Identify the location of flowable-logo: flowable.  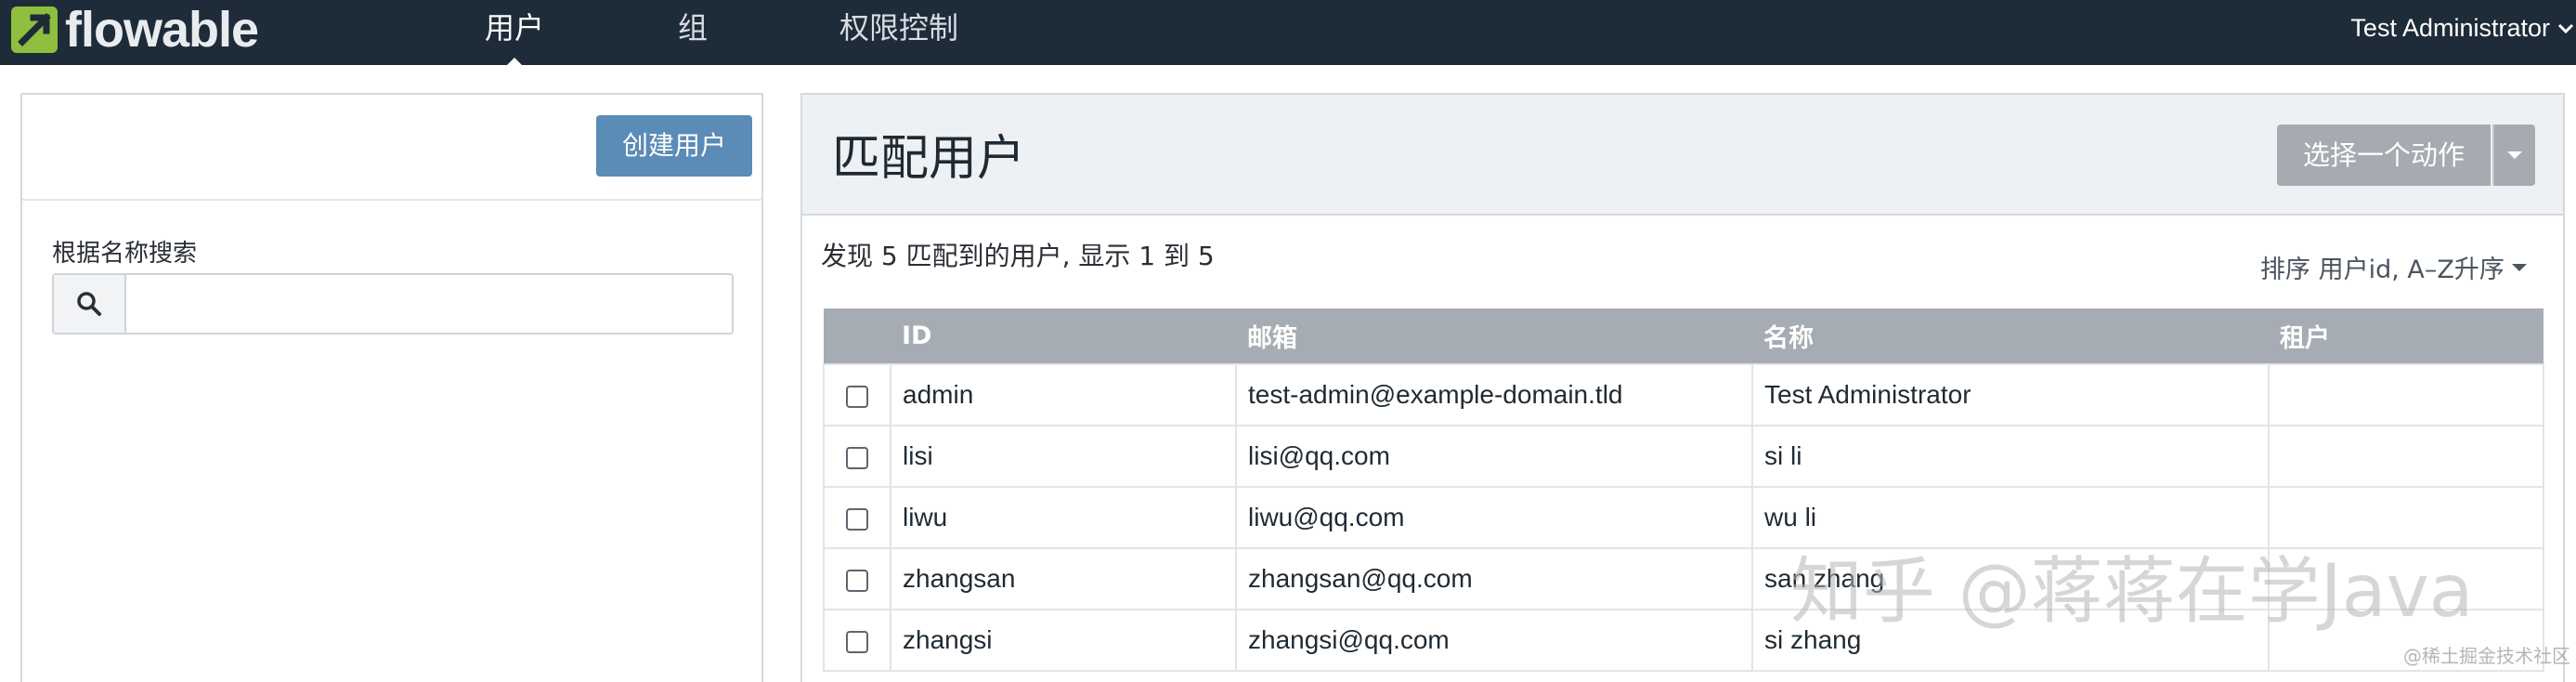
(135, 30).